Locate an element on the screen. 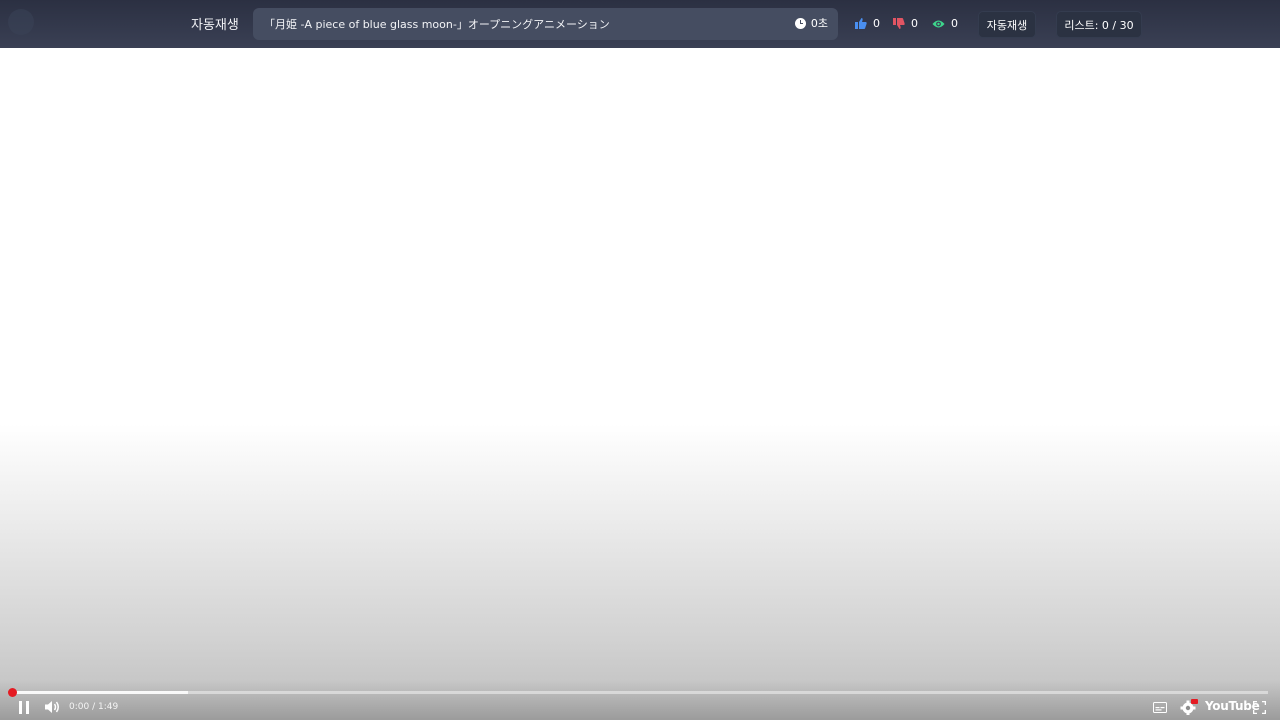 The width and height of the screenshot is (1280, 720). subtitles-icon is located at coordinates (1160, 707).